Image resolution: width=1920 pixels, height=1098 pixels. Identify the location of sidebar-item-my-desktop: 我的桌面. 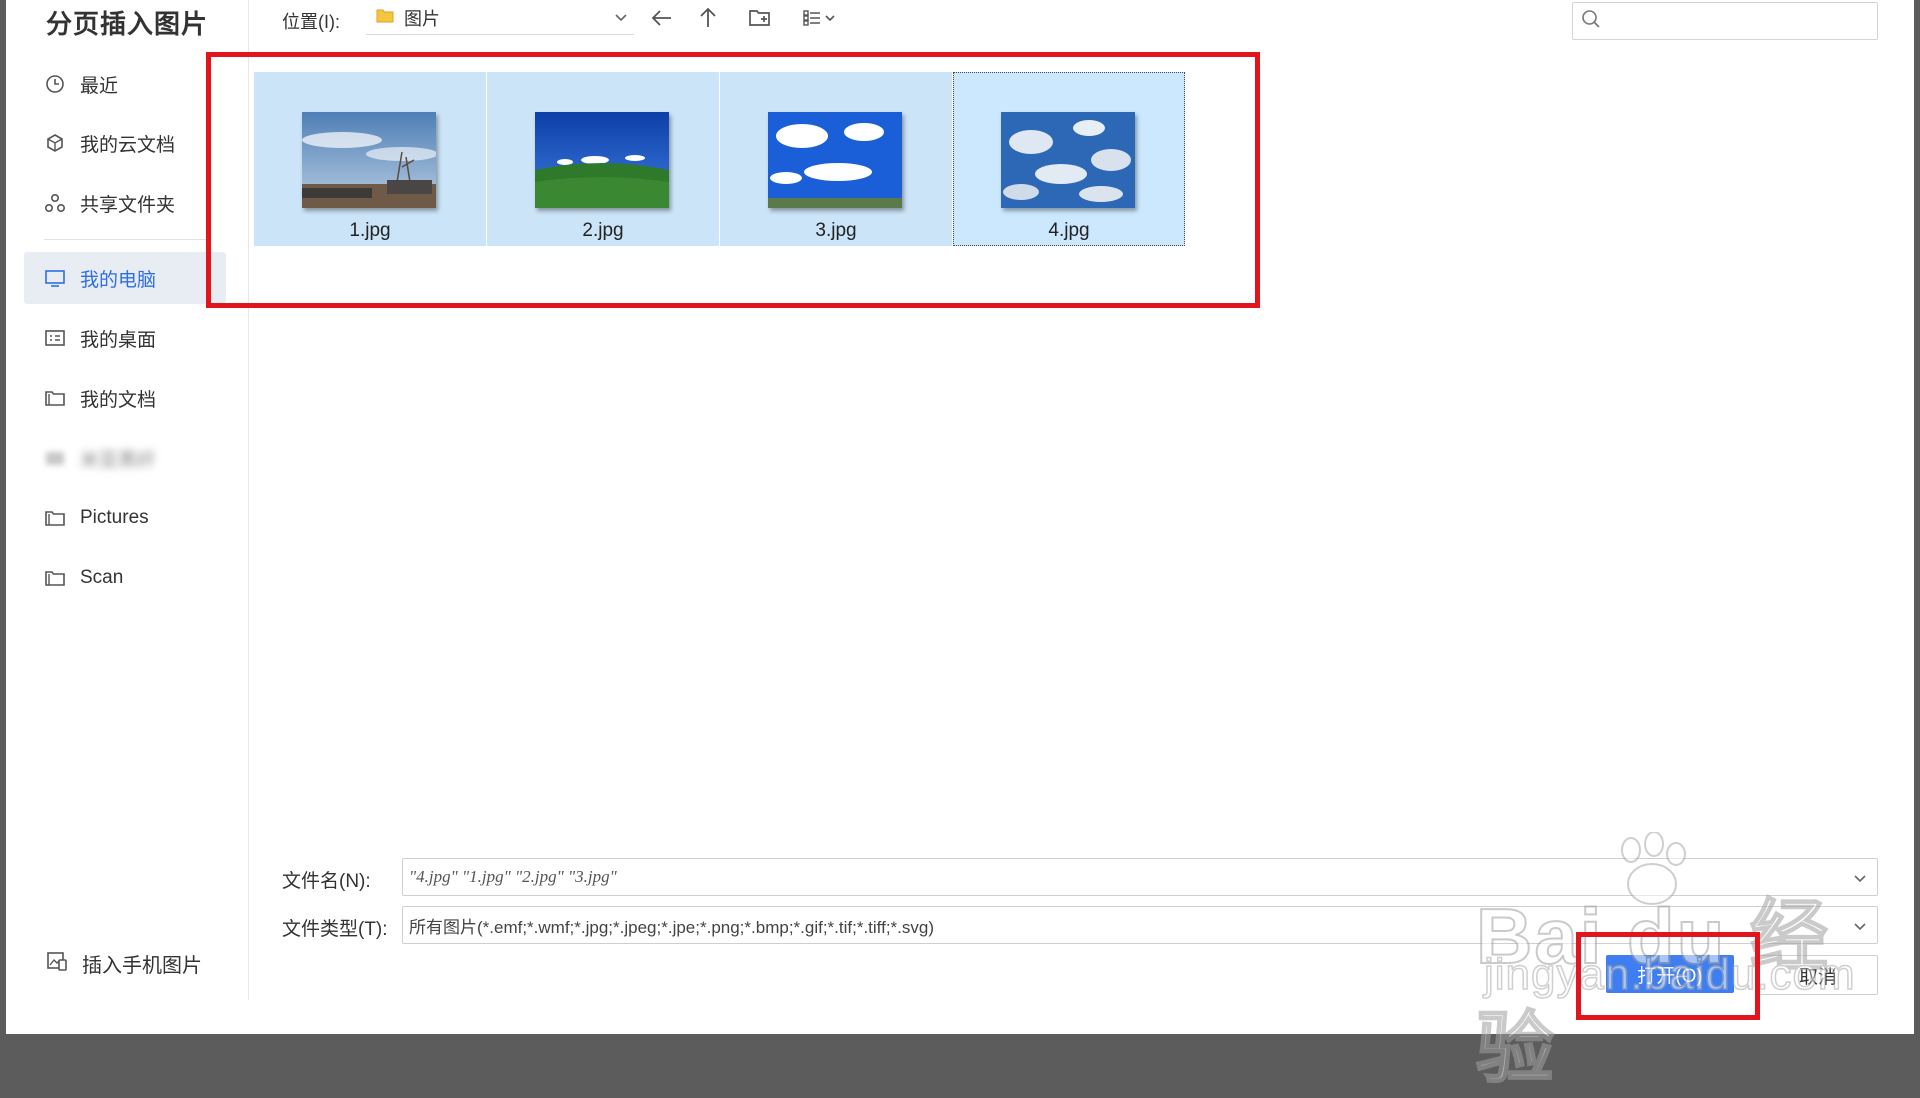
(125, 338).